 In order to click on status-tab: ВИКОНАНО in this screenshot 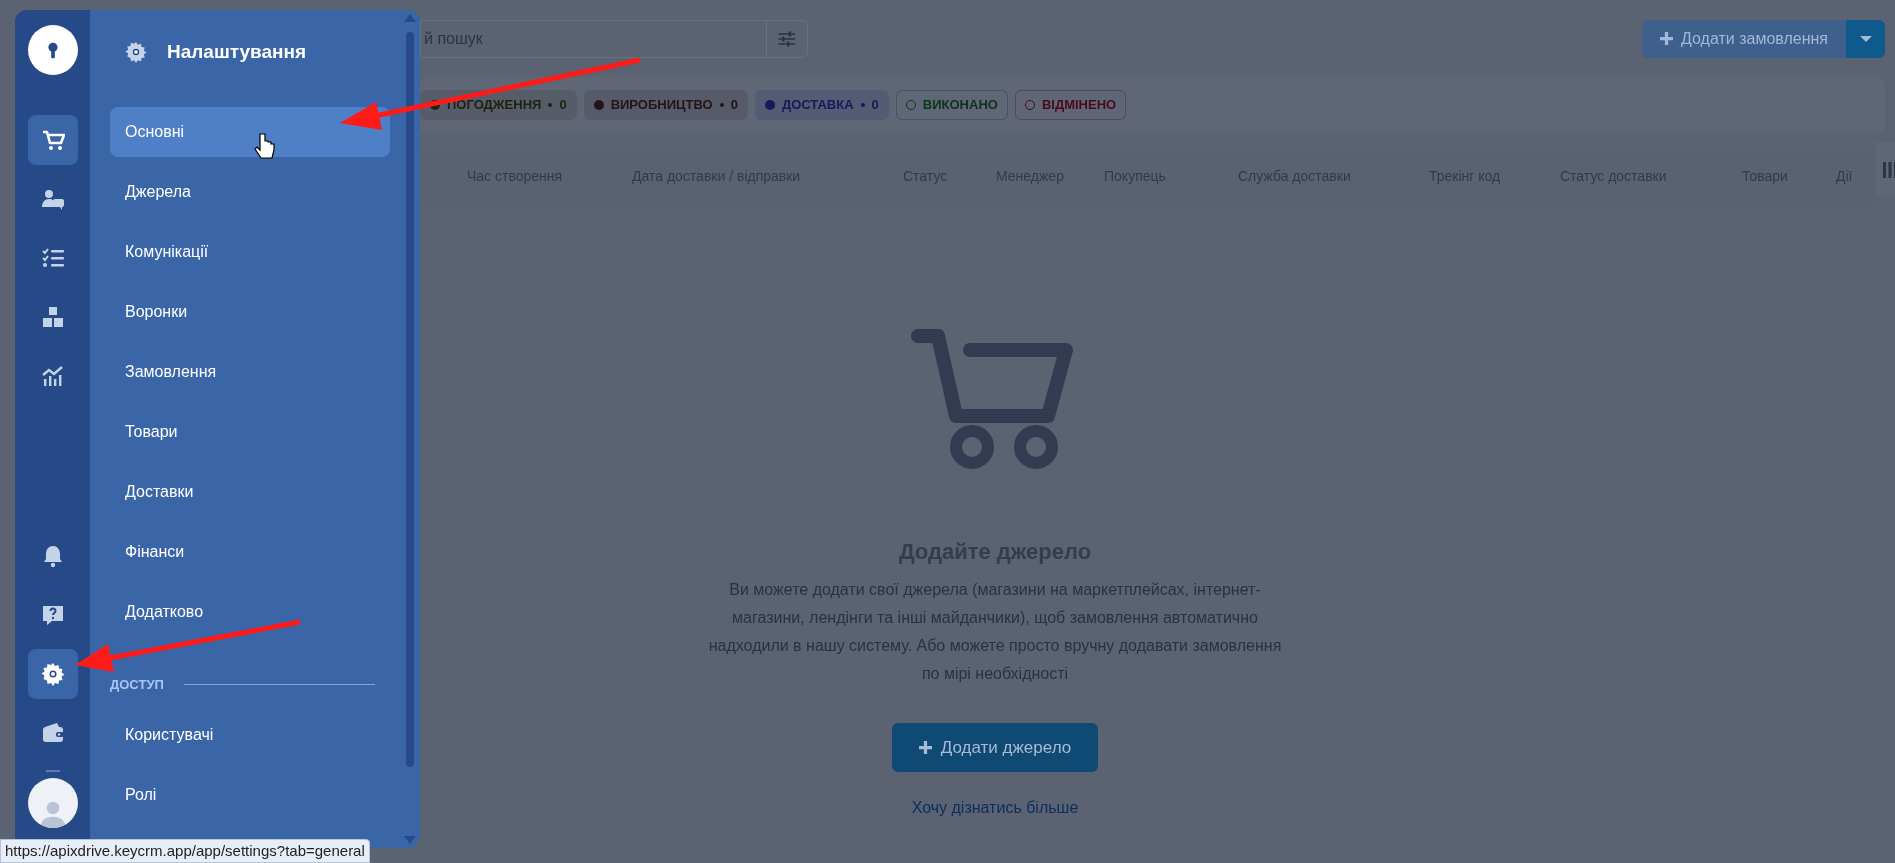, I will do `click(951, 104)`.